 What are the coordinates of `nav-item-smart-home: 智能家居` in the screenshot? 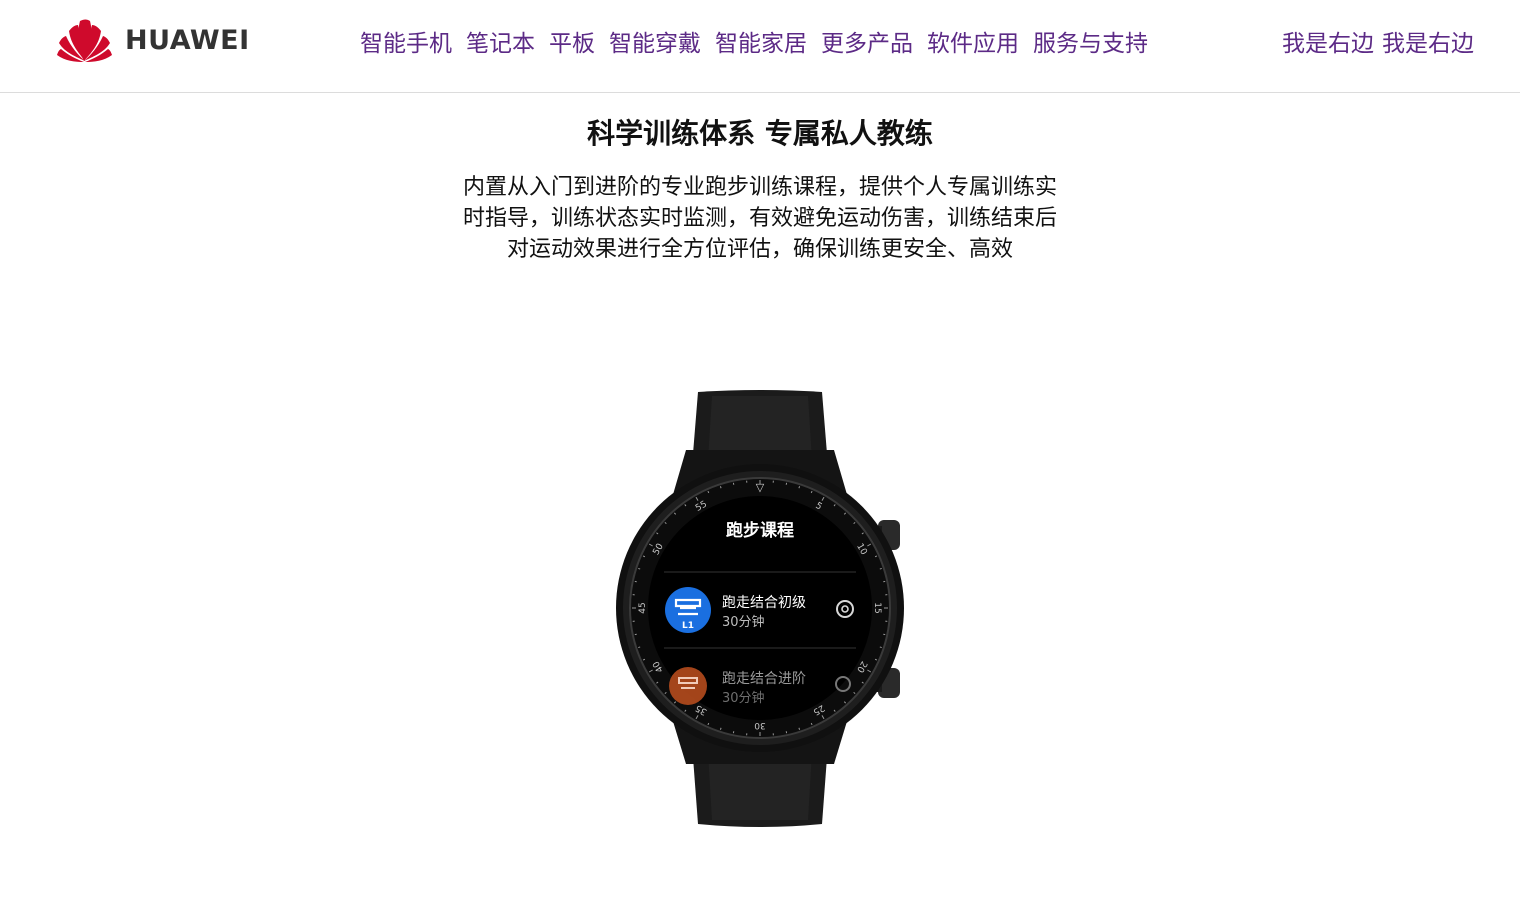 It's located at (761, 44).